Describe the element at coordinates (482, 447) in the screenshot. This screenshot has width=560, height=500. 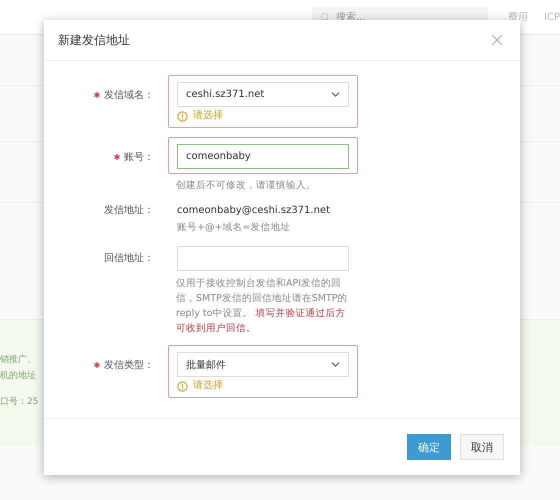
I see `cancel-button: 取消` at that location.